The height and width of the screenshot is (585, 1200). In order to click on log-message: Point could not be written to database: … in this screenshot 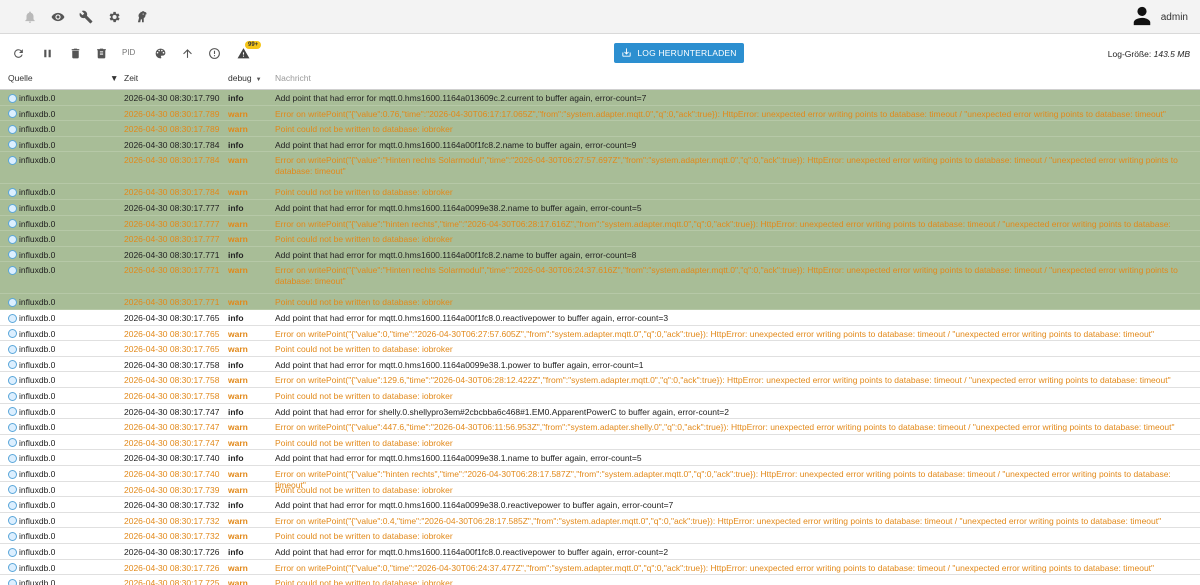, I will do `click(364, 239)`.